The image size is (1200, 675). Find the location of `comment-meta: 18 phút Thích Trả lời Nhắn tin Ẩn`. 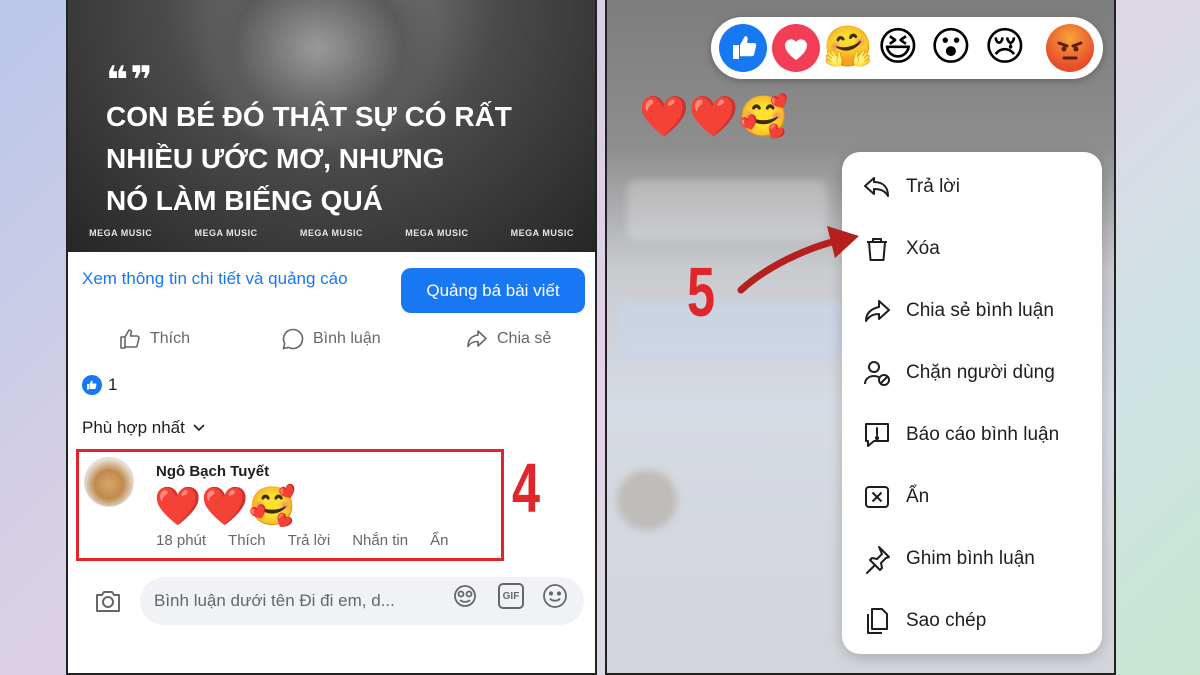

comment-meta: 18 phút Thích Trả lời Nhắn tin Ẩn is located at coordinates (313, 540).